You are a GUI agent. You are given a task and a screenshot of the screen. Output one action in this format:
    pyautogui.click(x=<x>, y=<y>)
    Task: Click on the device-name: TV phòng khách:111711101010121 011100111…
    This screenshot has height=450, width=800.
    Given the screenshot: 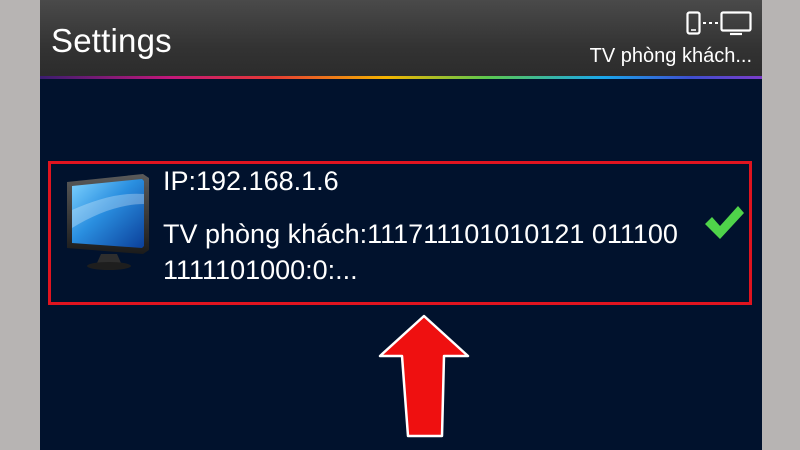 What is the action you would take?
    pyautogui.click(x=420, y=252)
    